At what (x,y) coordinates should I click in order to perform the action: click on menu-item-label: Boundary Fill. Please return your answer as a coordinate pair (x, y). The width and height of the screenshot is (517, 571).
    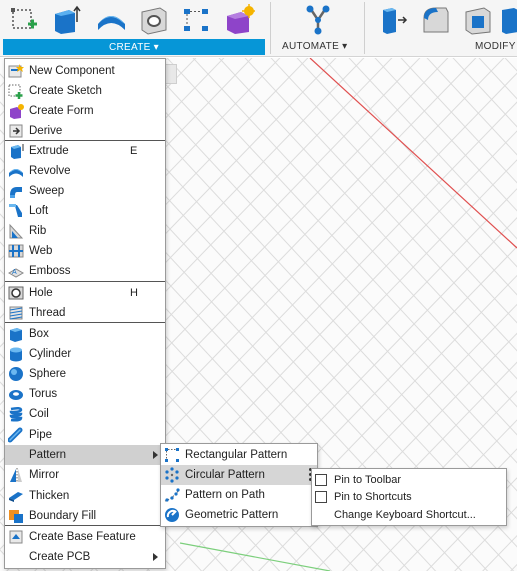
    Looking at the image, I should click on (63, 516).